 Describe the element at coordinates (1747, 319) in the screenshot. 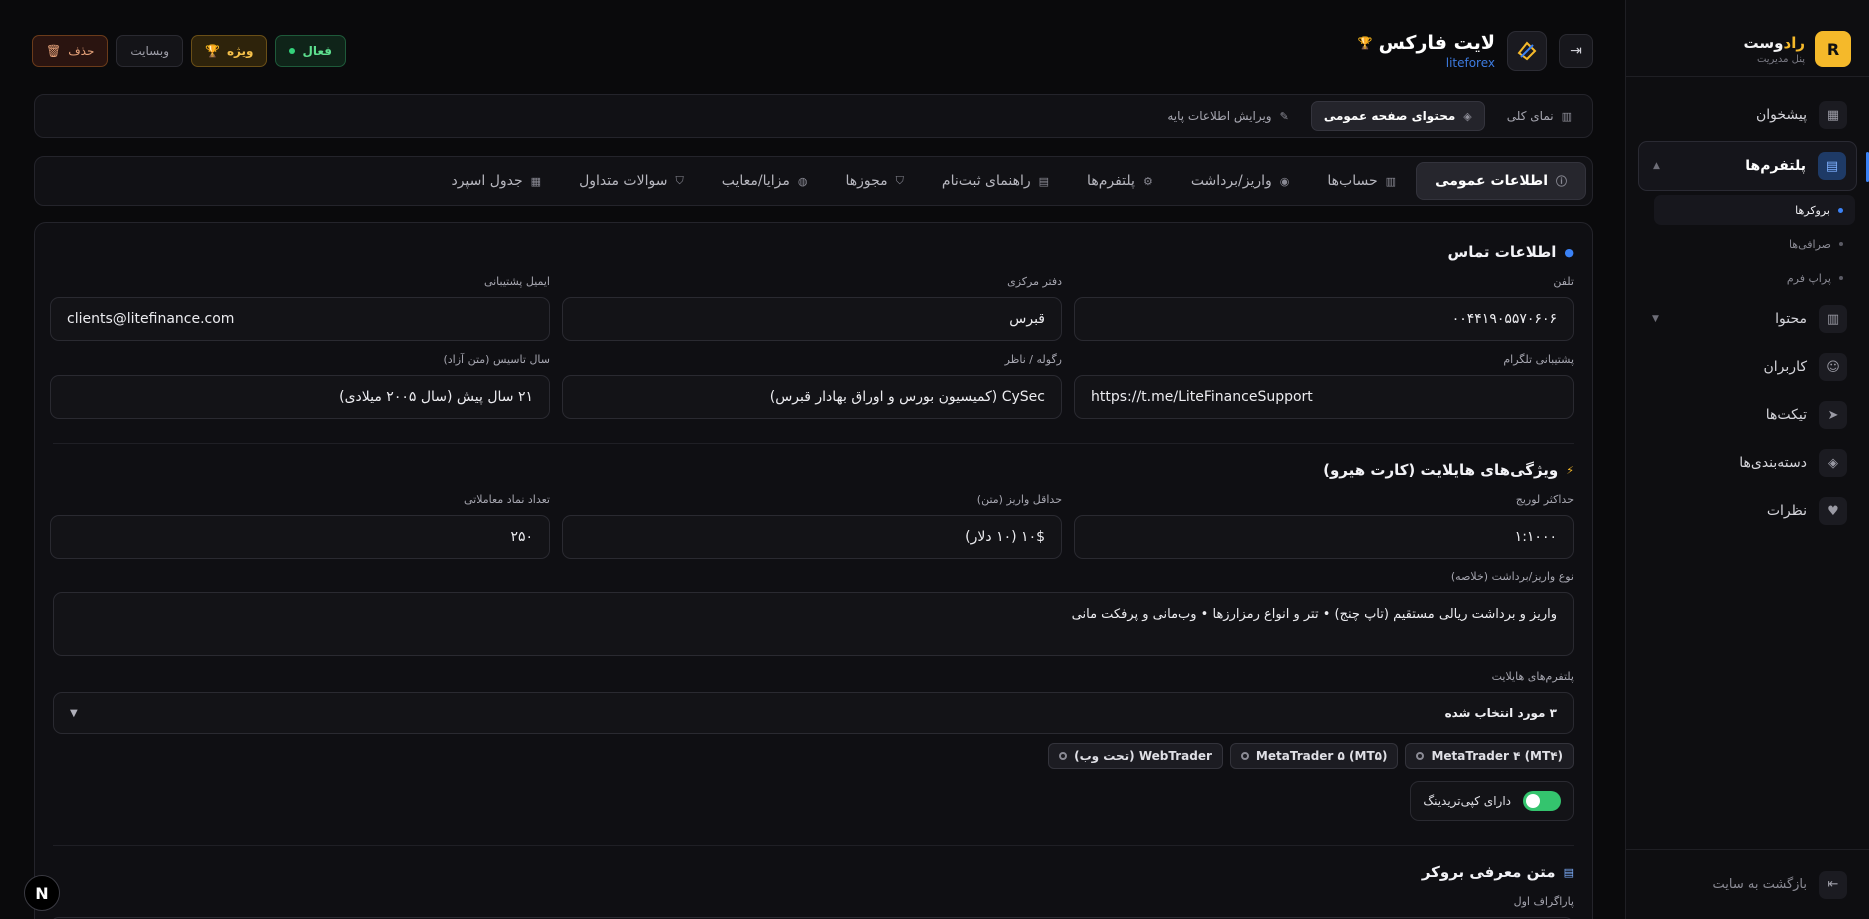

I see `sidebar-item-content: ▥ محتوا ▼` at that location.